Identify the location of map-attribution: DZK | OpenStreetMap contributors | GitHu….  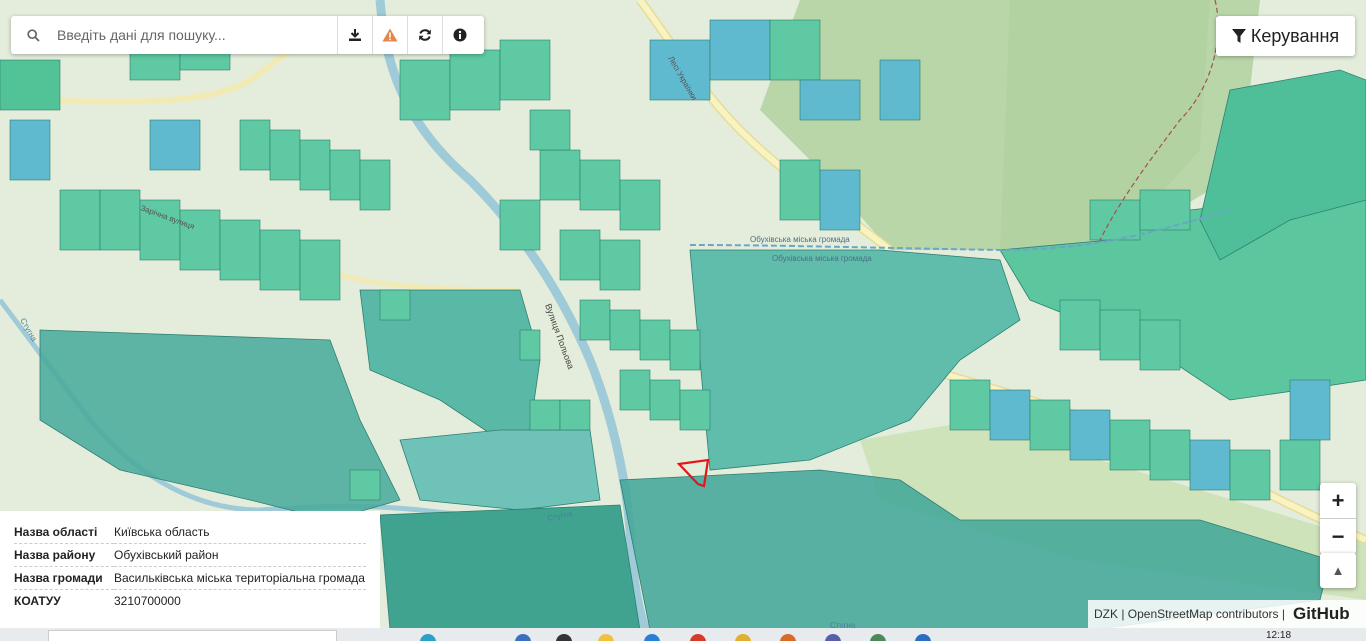
(1227, 614).